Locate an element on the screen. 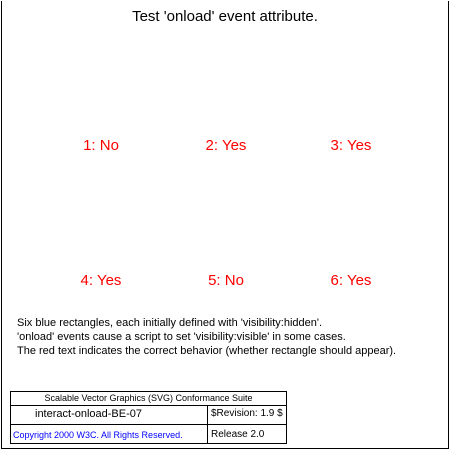 The height and width of the screenshot is (450, 450). copyright-link: Copyright 2000 W3C. All Rights Reserved. is located at coordinates (98, 435).